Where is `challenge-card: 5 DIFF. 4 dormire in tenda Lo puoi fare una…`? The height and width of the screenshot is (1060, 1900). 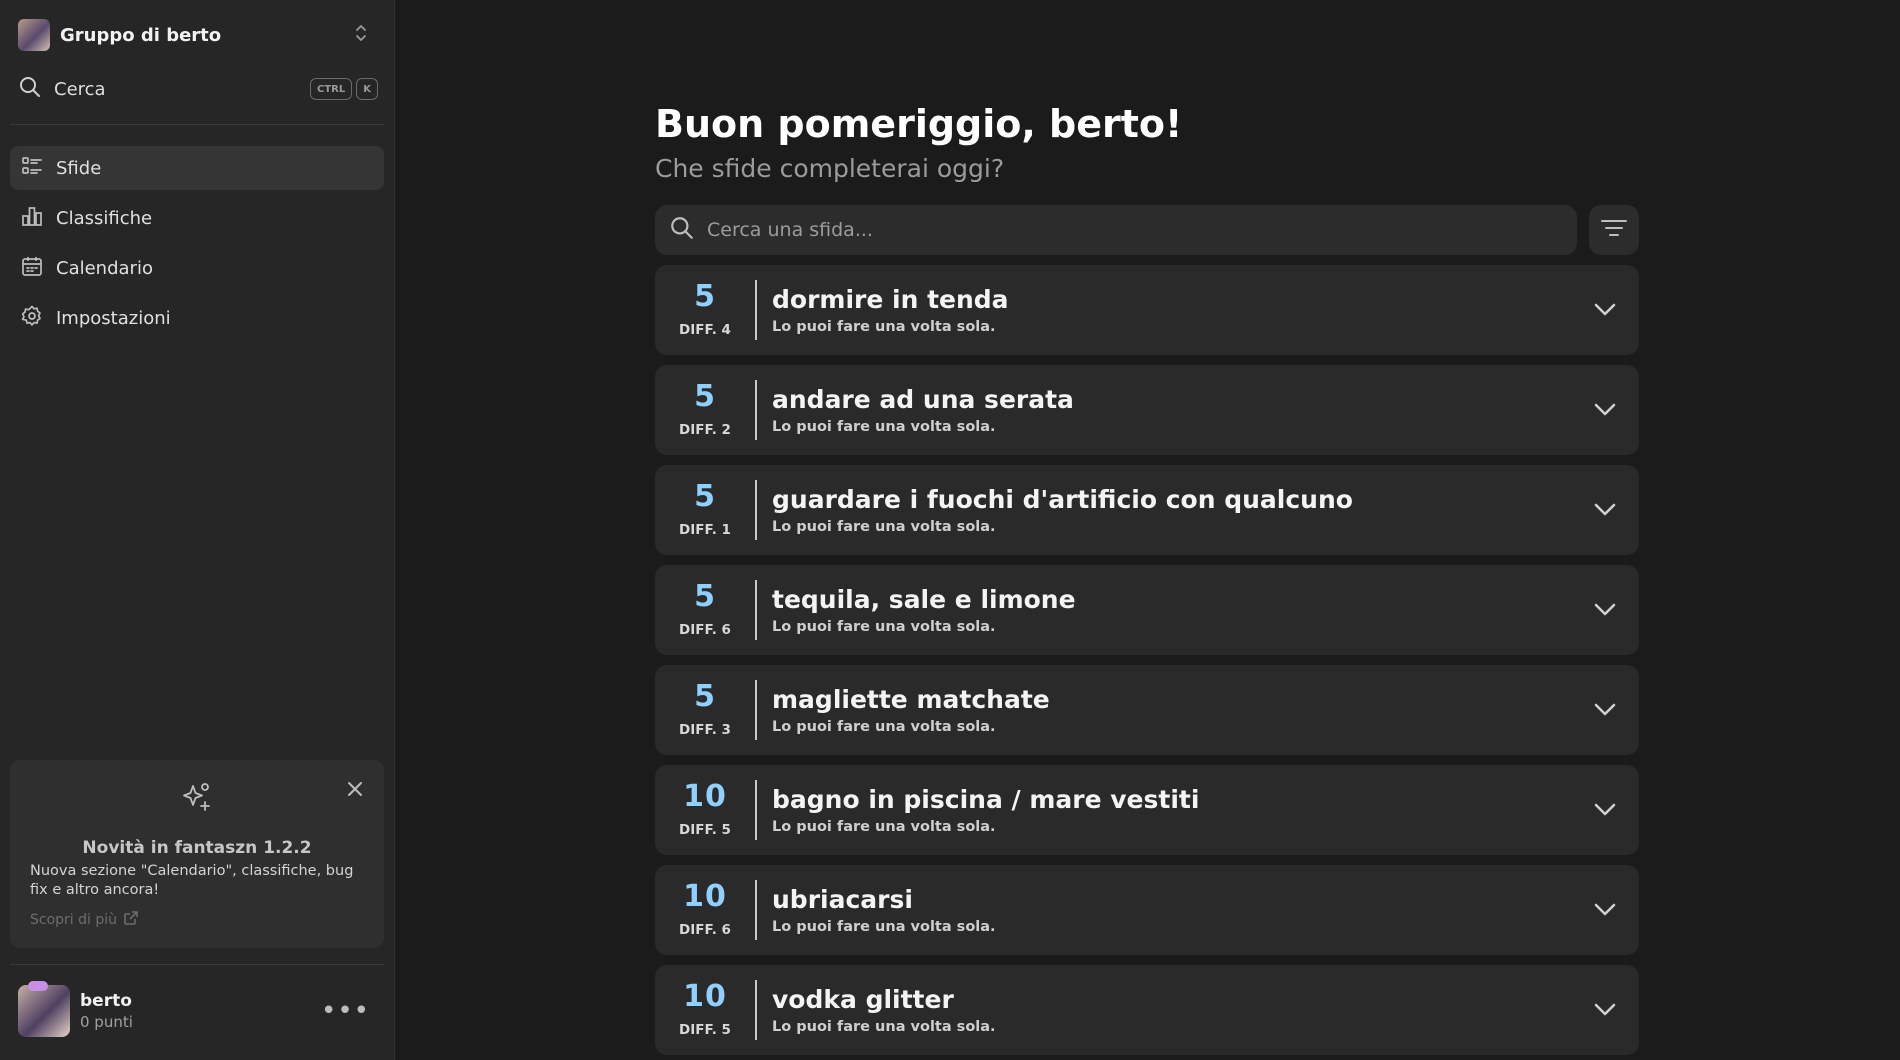
challenge-card: 5 DIFF. 4 dormire in tenda Lo puoi fare una… is located at coordinates (1147, 310).